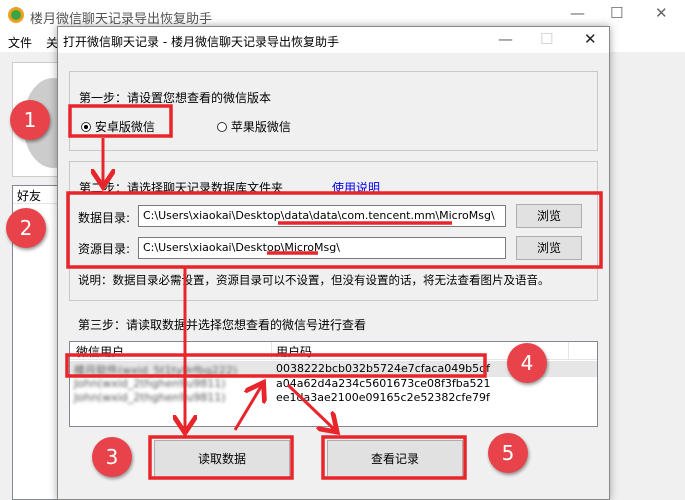 This screenshot has width=685, height=500. I want to click on browse-res-button: 浏览, so click(549, 248).